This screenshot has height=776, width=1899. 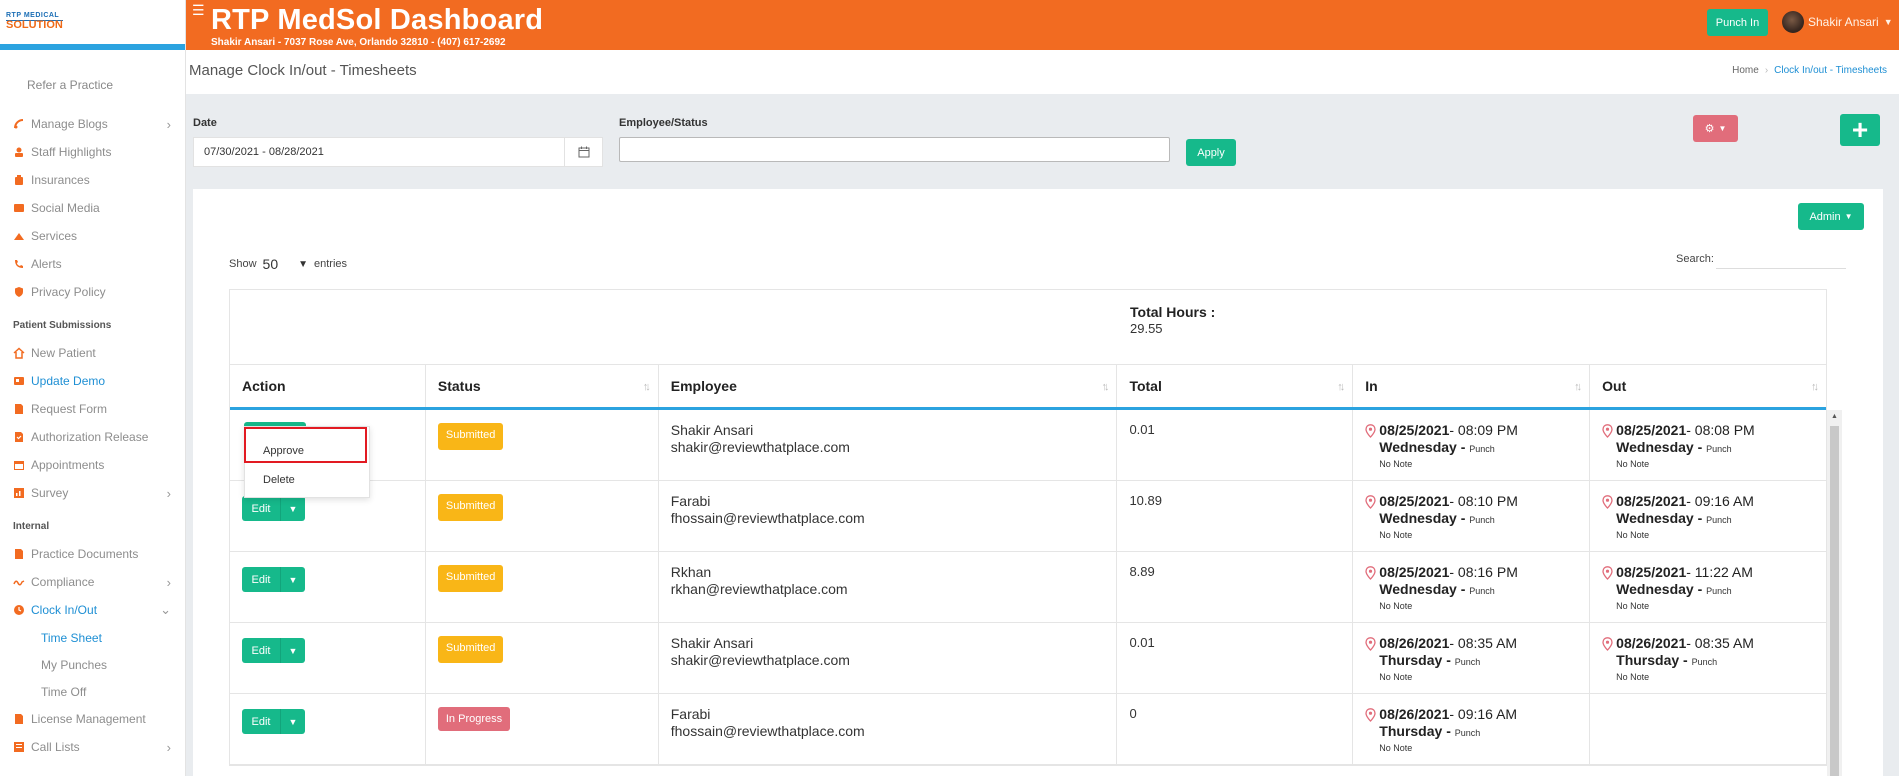 I want to click on settings-dropdown-button: ⚙ ▼, so click(x=1715, y=128).